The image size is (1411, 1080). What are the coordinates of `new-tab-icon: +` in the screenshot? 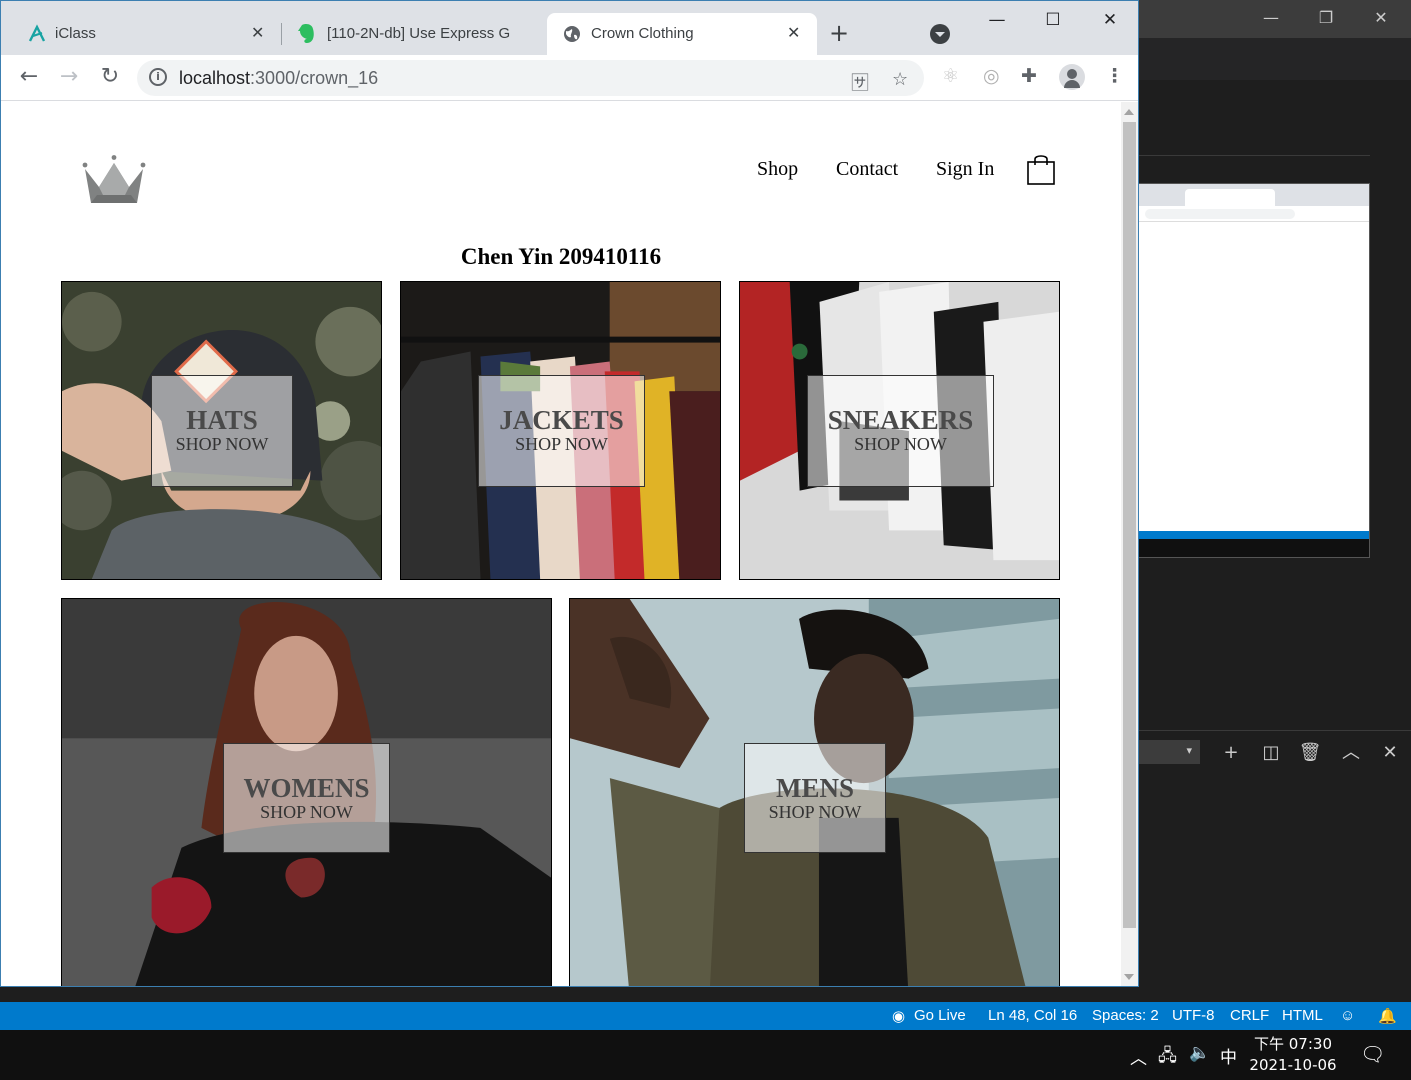 It's located at (839, 33).